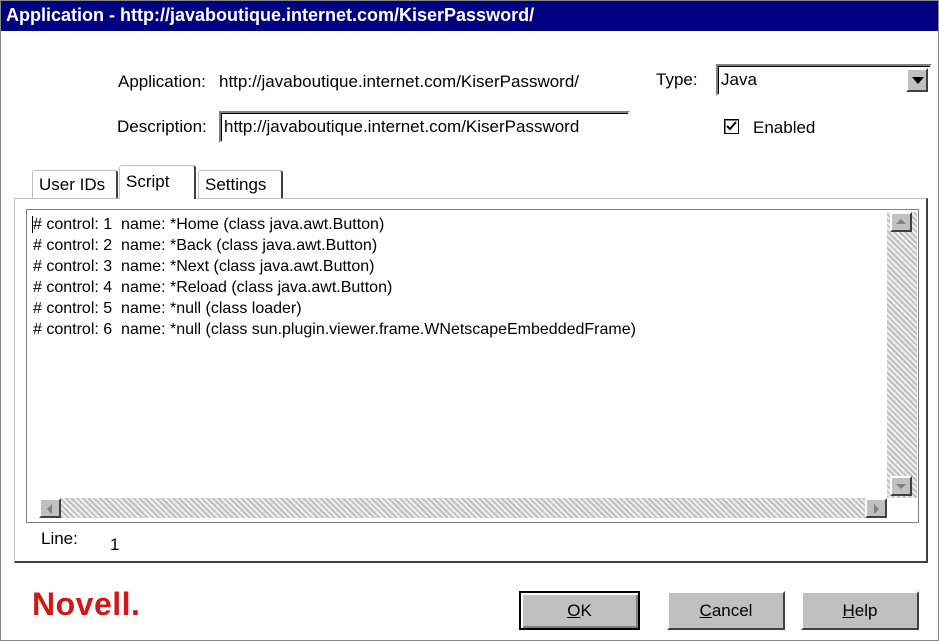  What do you see at coordinates (86, 604) in the screenshot?
I see `novell-logo: Novell.` at bounding box center [86, 604].